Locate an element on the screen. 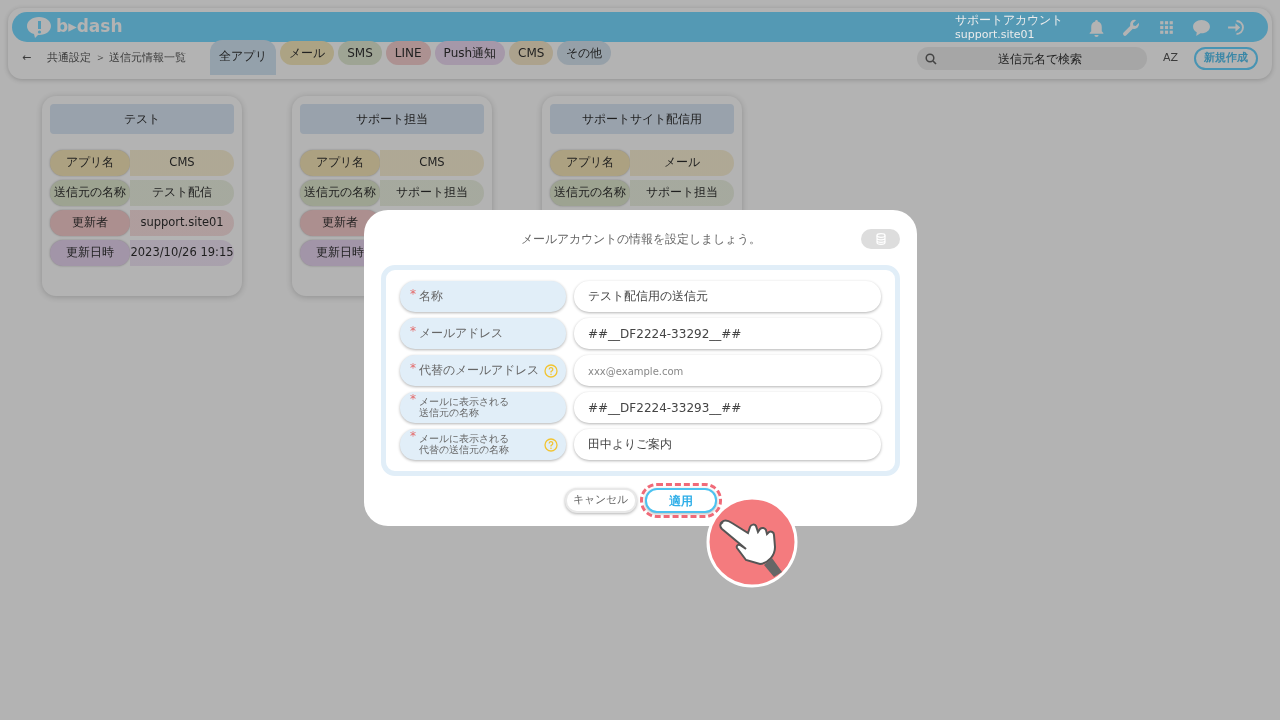 This screenshot has width=1280, height=720. search-icon is located at coordinates (930, 59).